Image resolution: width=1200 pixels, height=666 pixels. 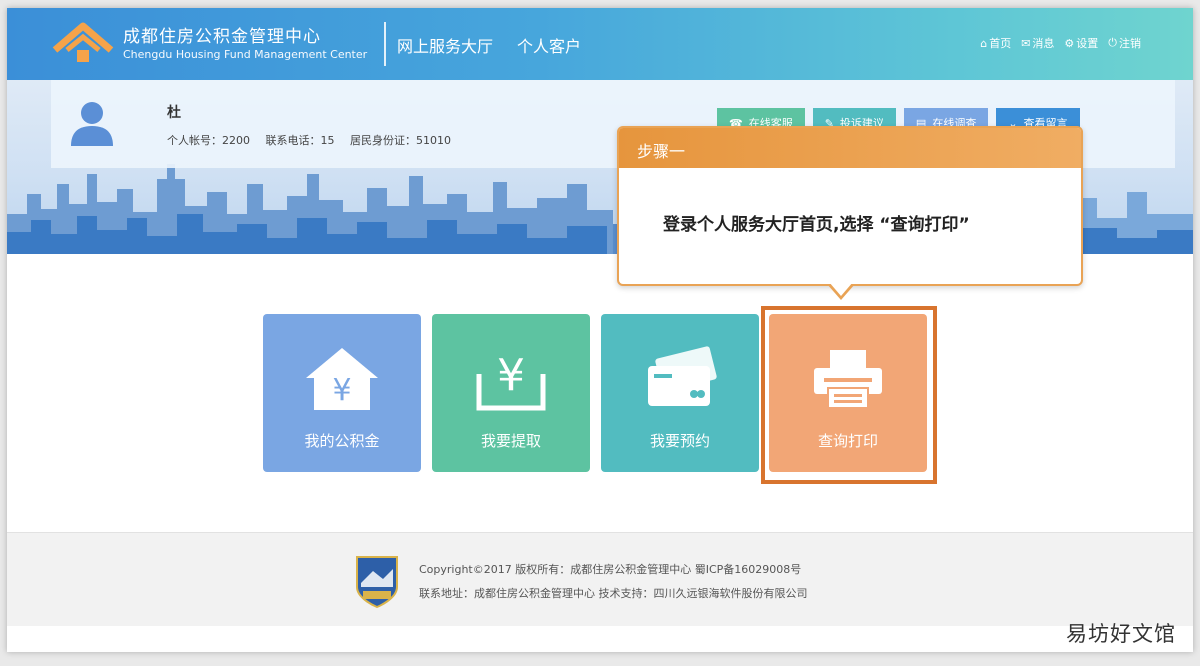 I want to click on yuan-withdraw-icon: ¥, so click(x=511, y=380).